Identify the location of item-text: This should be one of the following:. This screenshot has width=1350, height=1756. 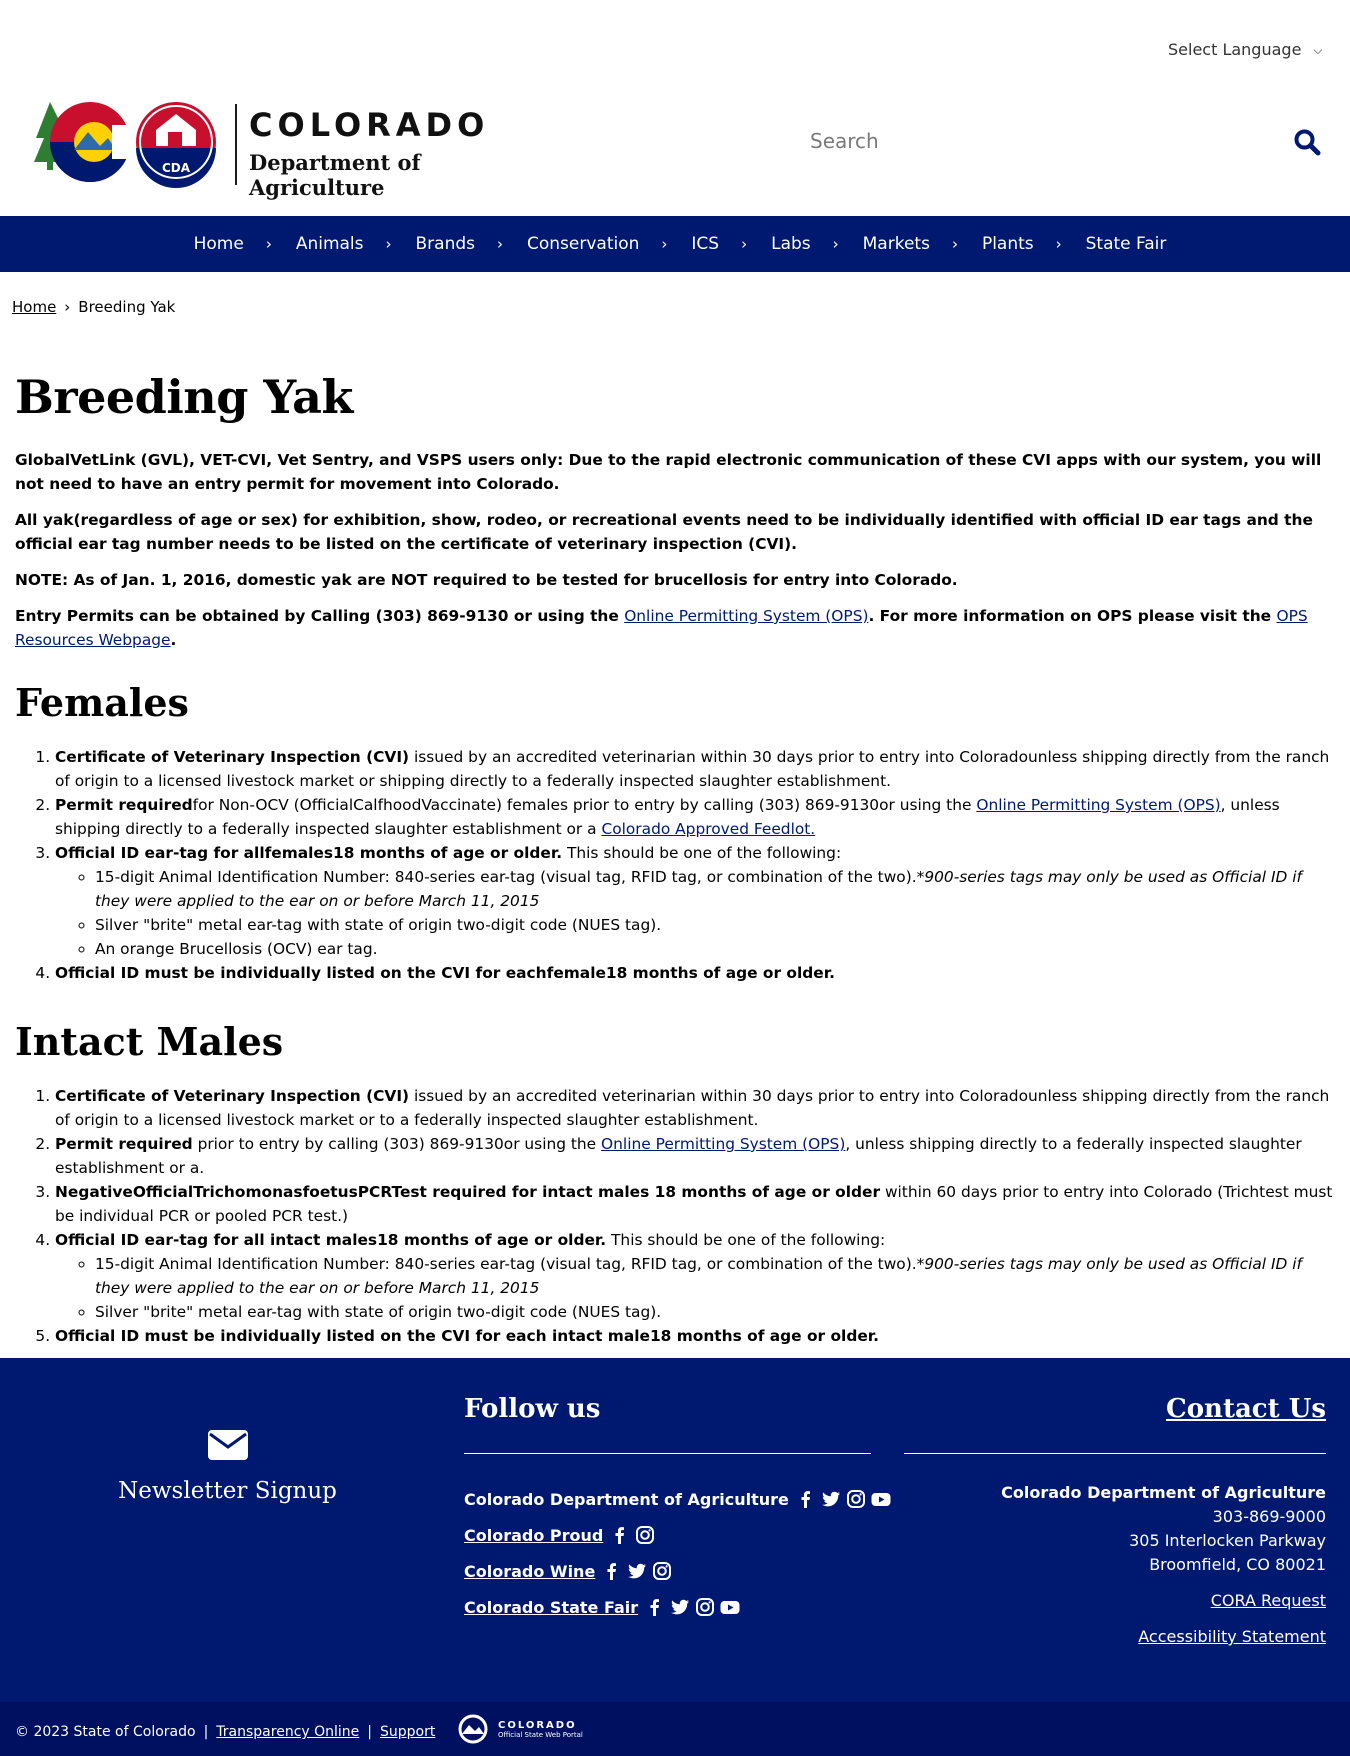
(746, 1240).